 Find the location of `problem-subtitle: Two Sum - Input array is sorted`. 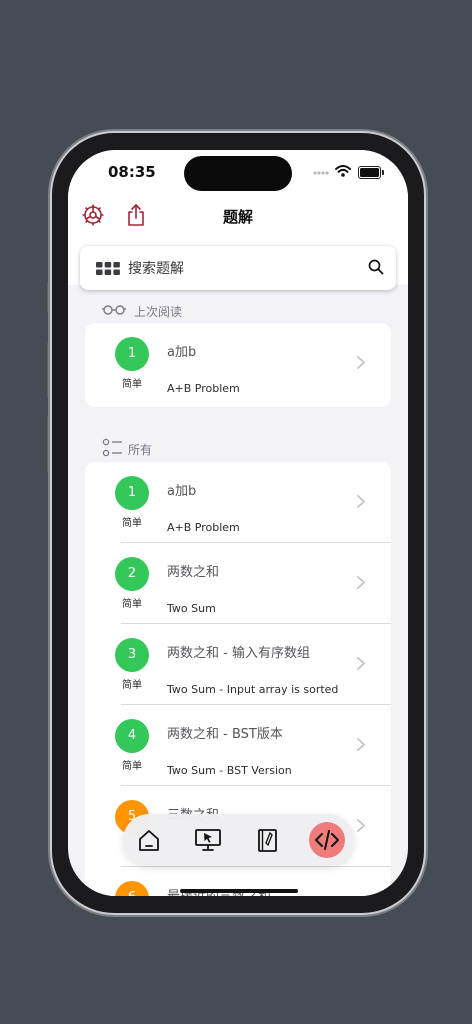

problem-subtitle: Two Sum - Input array is sorted is located at coordinates (253, 689).